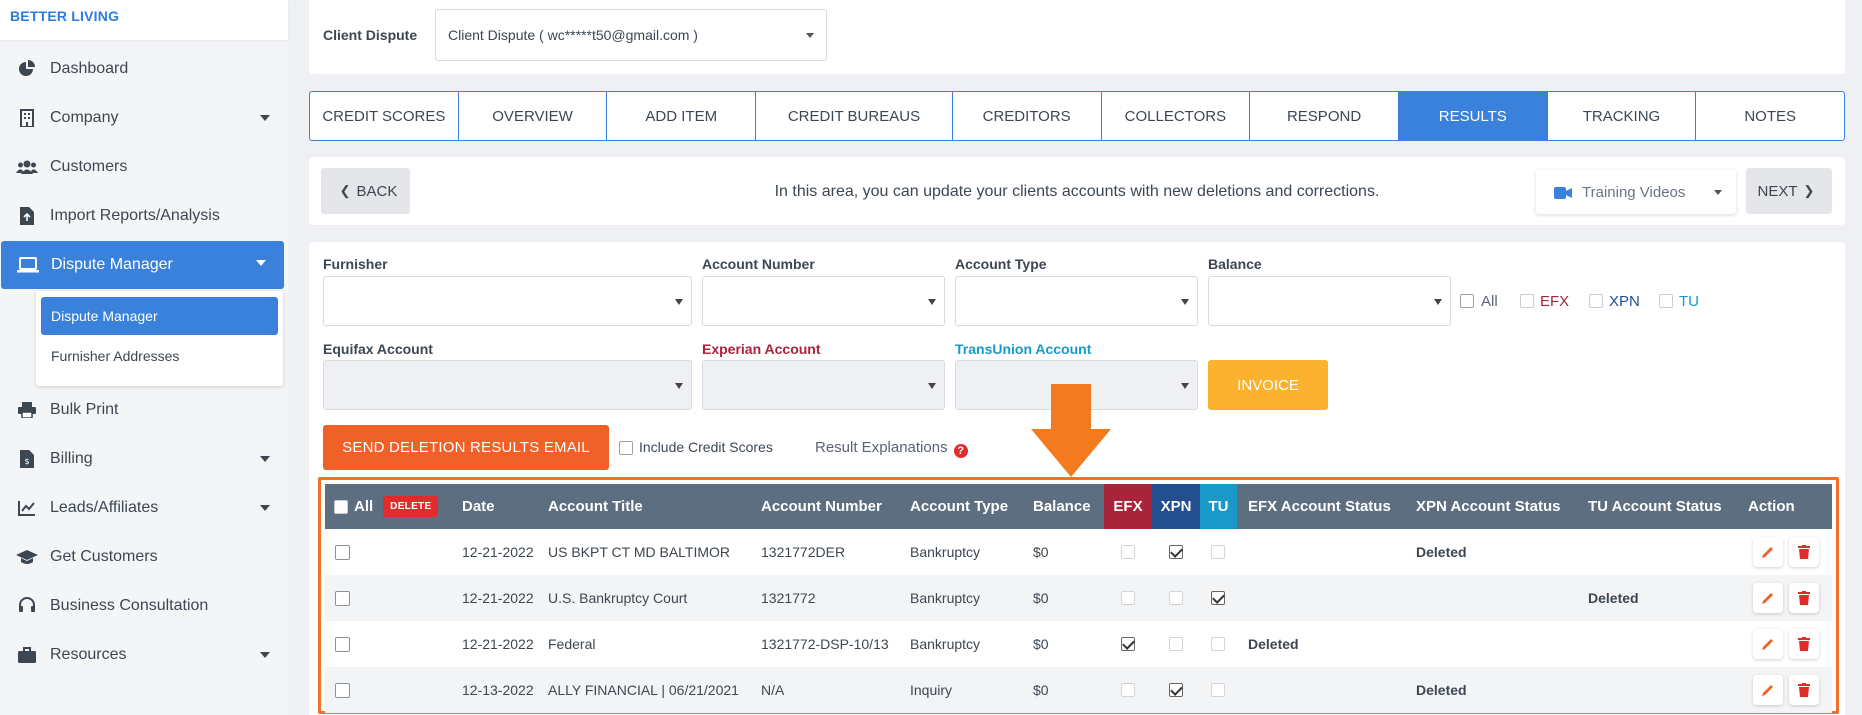 The height and width of the screenshot is (715, 1862). Describe the element at coordinates (384, 116) in the screenshot. I see `tab-credit-scores: CREDIT SCORES` at that location.